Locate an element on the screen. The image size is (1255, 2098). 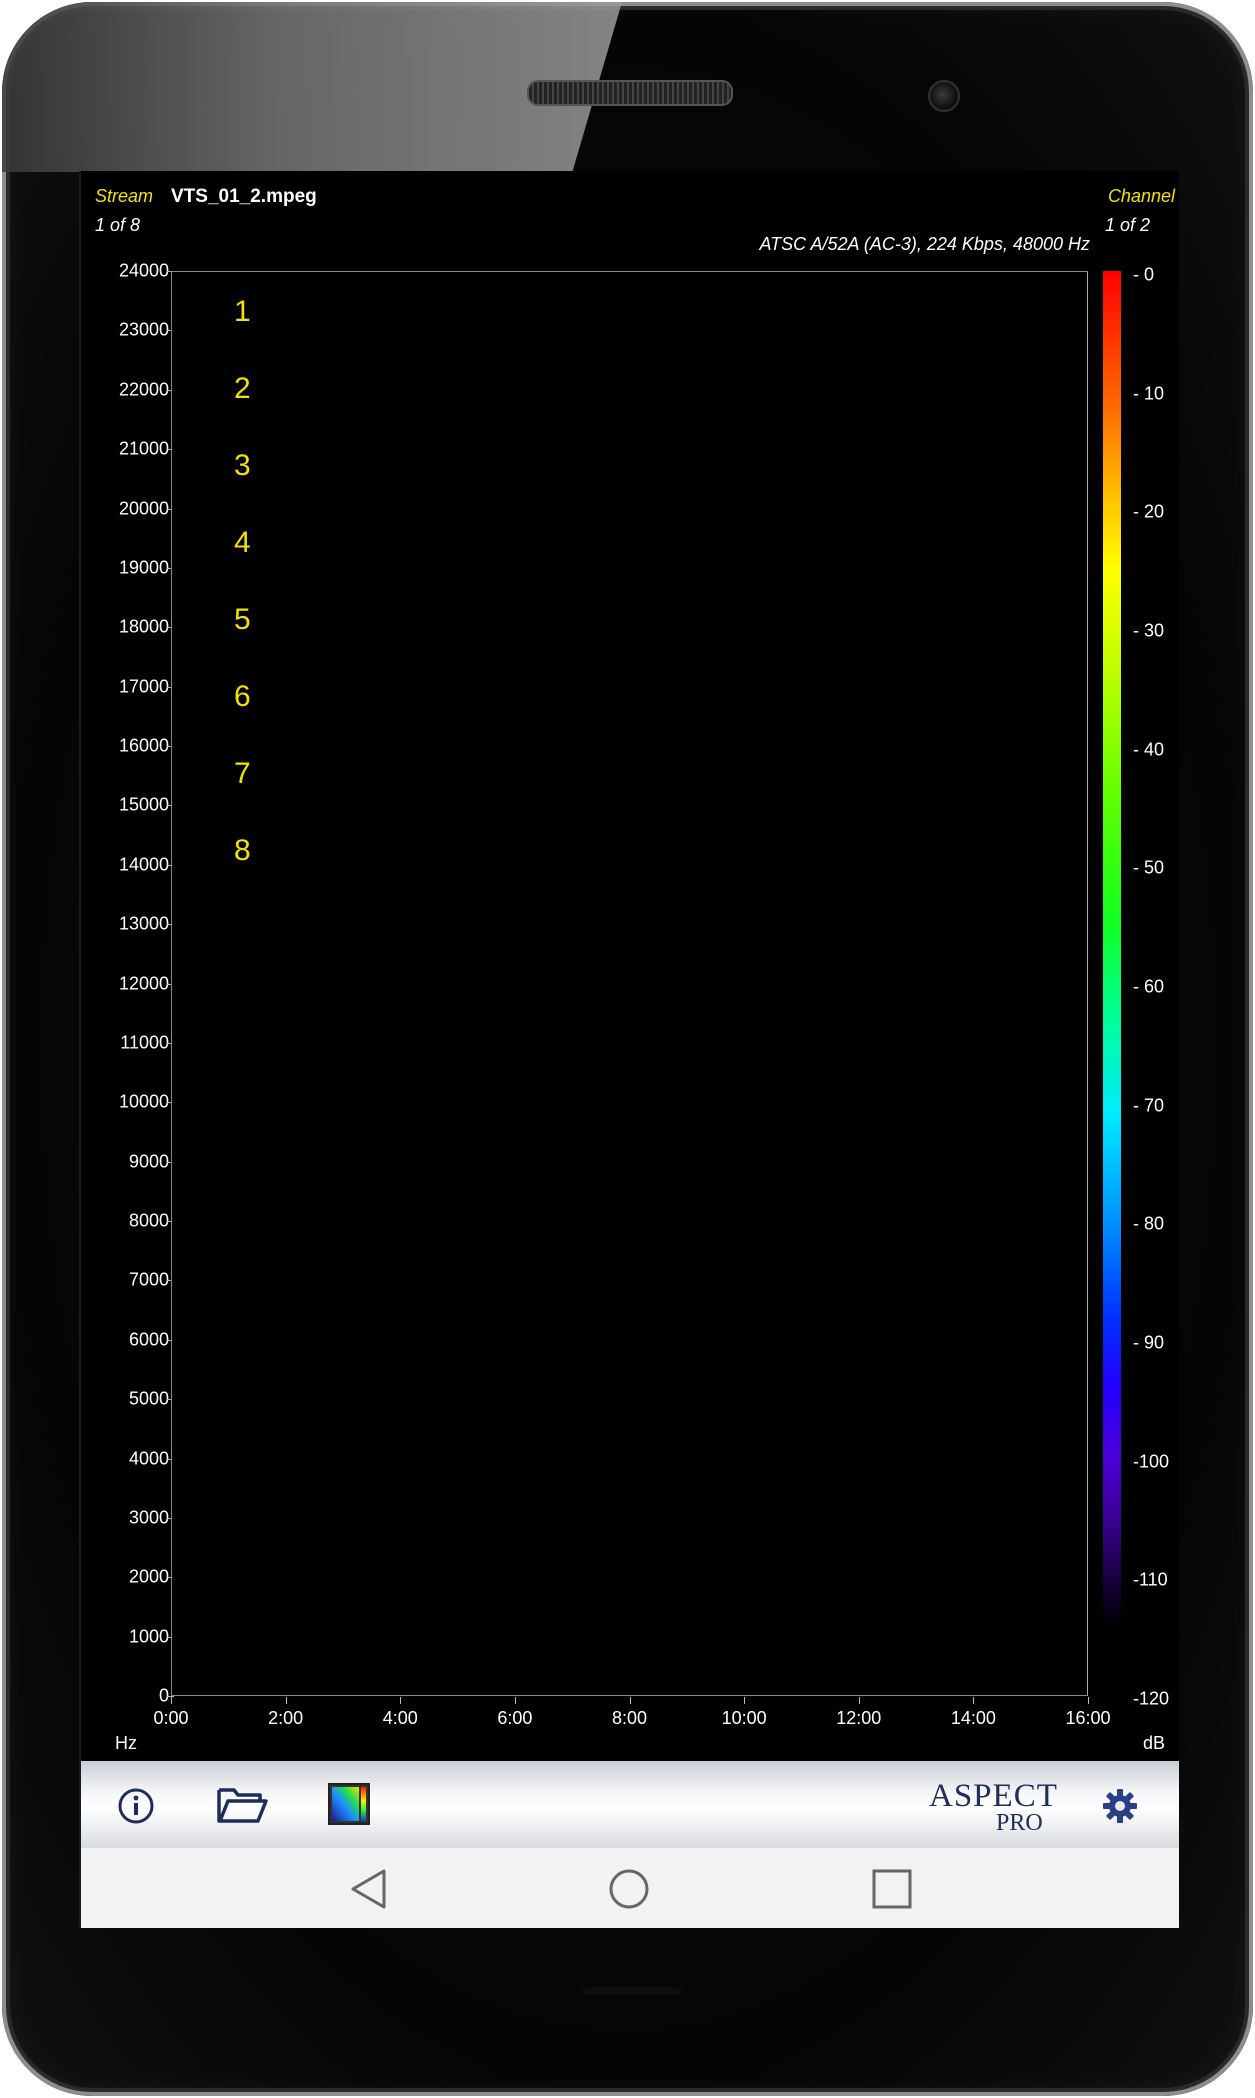
stream-index: 1 of 8 is located at coordinates (117, 225).